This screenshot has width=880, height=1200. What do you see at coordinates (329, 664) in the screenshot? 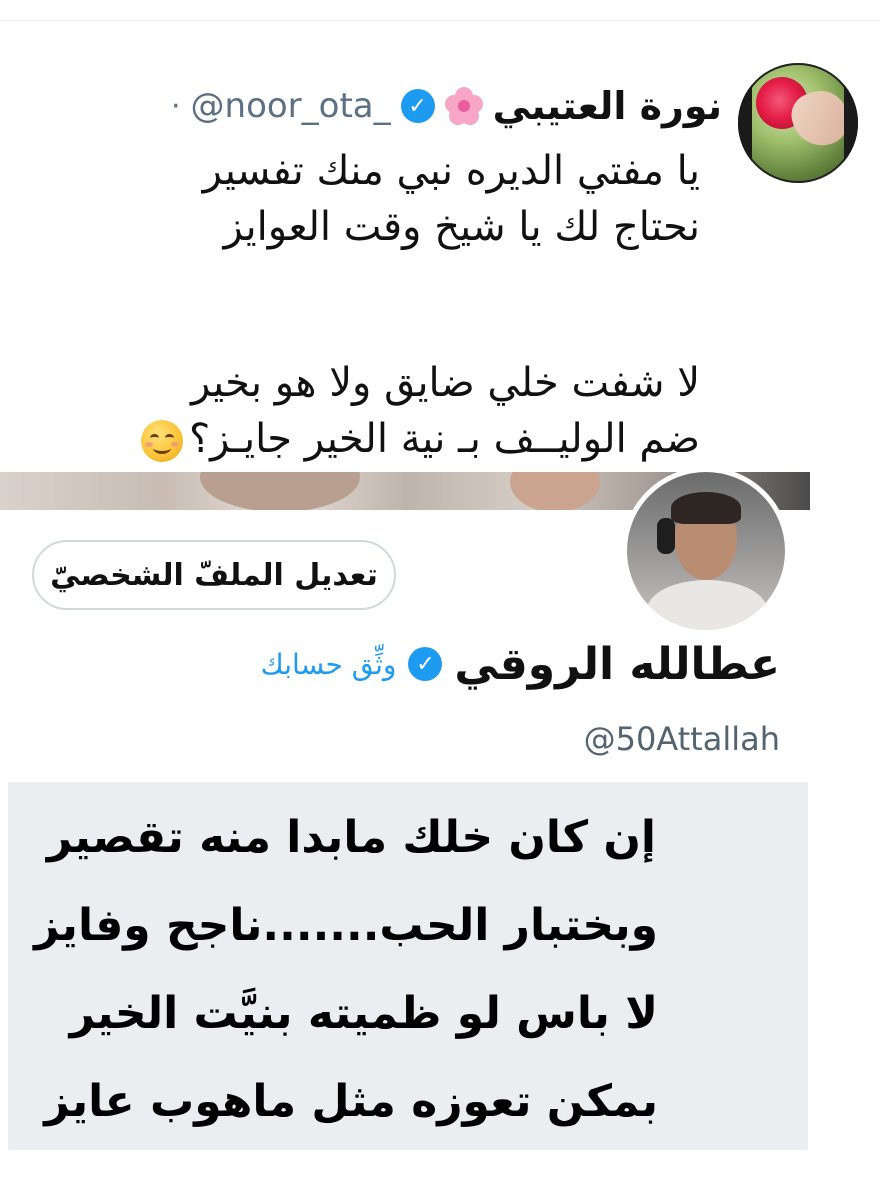
I see `verify-account-link: وثِّق حسابك` at bounding box center [329, 664].